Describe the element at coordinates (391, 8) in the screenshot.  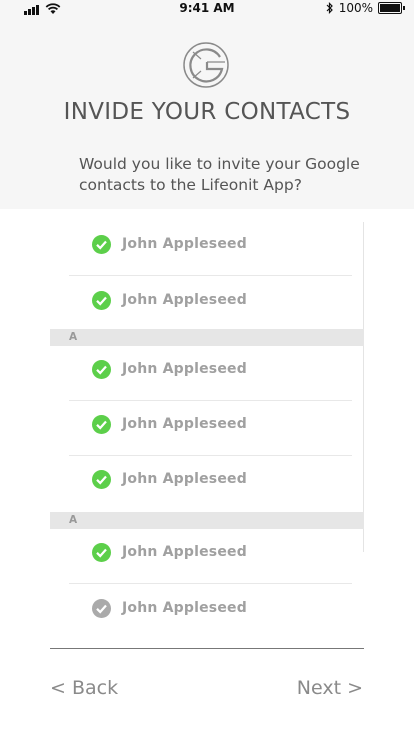
I see `battery-icon` at that location.